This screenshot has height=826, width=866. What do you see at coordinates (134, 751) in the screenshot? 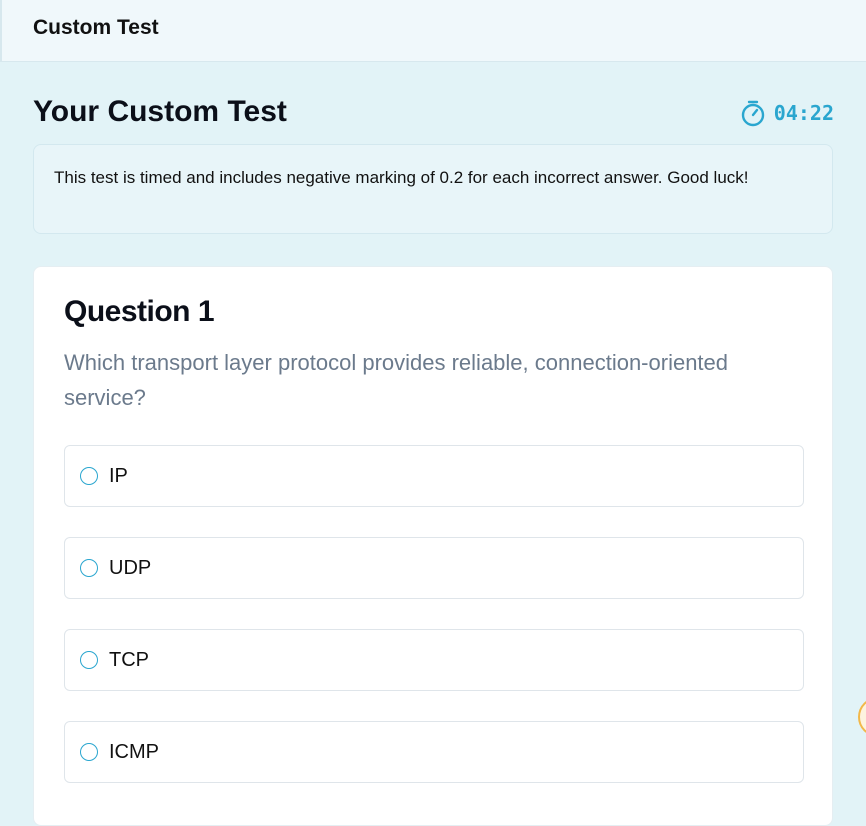
I see `option-label: ICMP` at bounding box center [134, 751].